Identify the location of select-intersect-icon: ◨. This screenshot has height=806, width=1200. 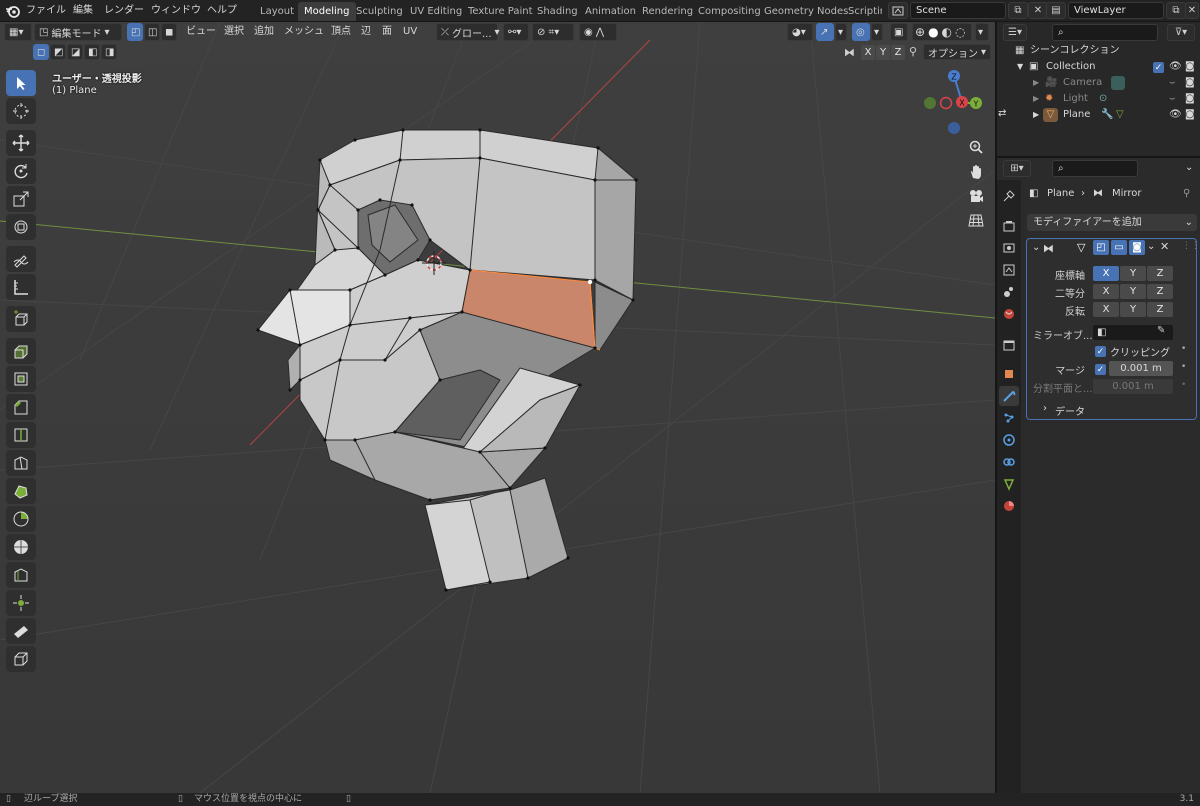
(109, 52).